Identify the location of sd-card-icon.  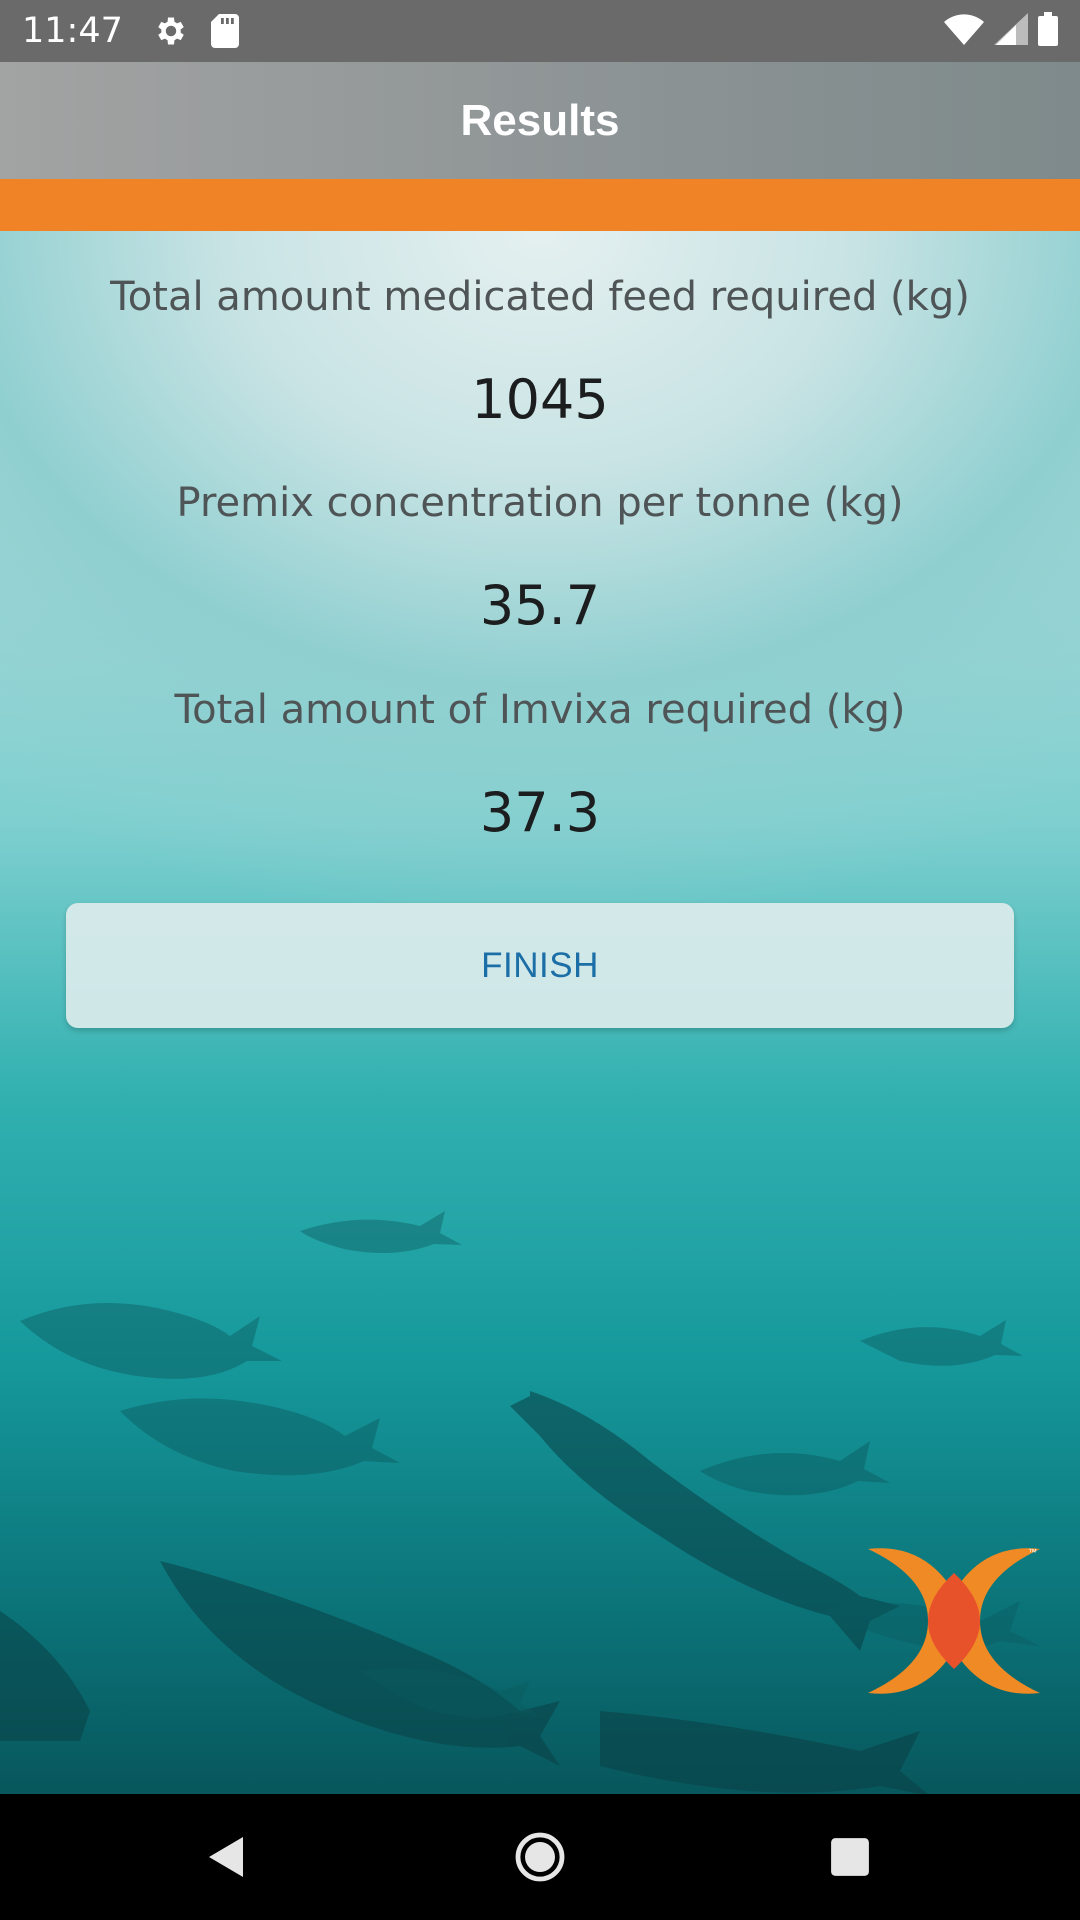
(224, 31).